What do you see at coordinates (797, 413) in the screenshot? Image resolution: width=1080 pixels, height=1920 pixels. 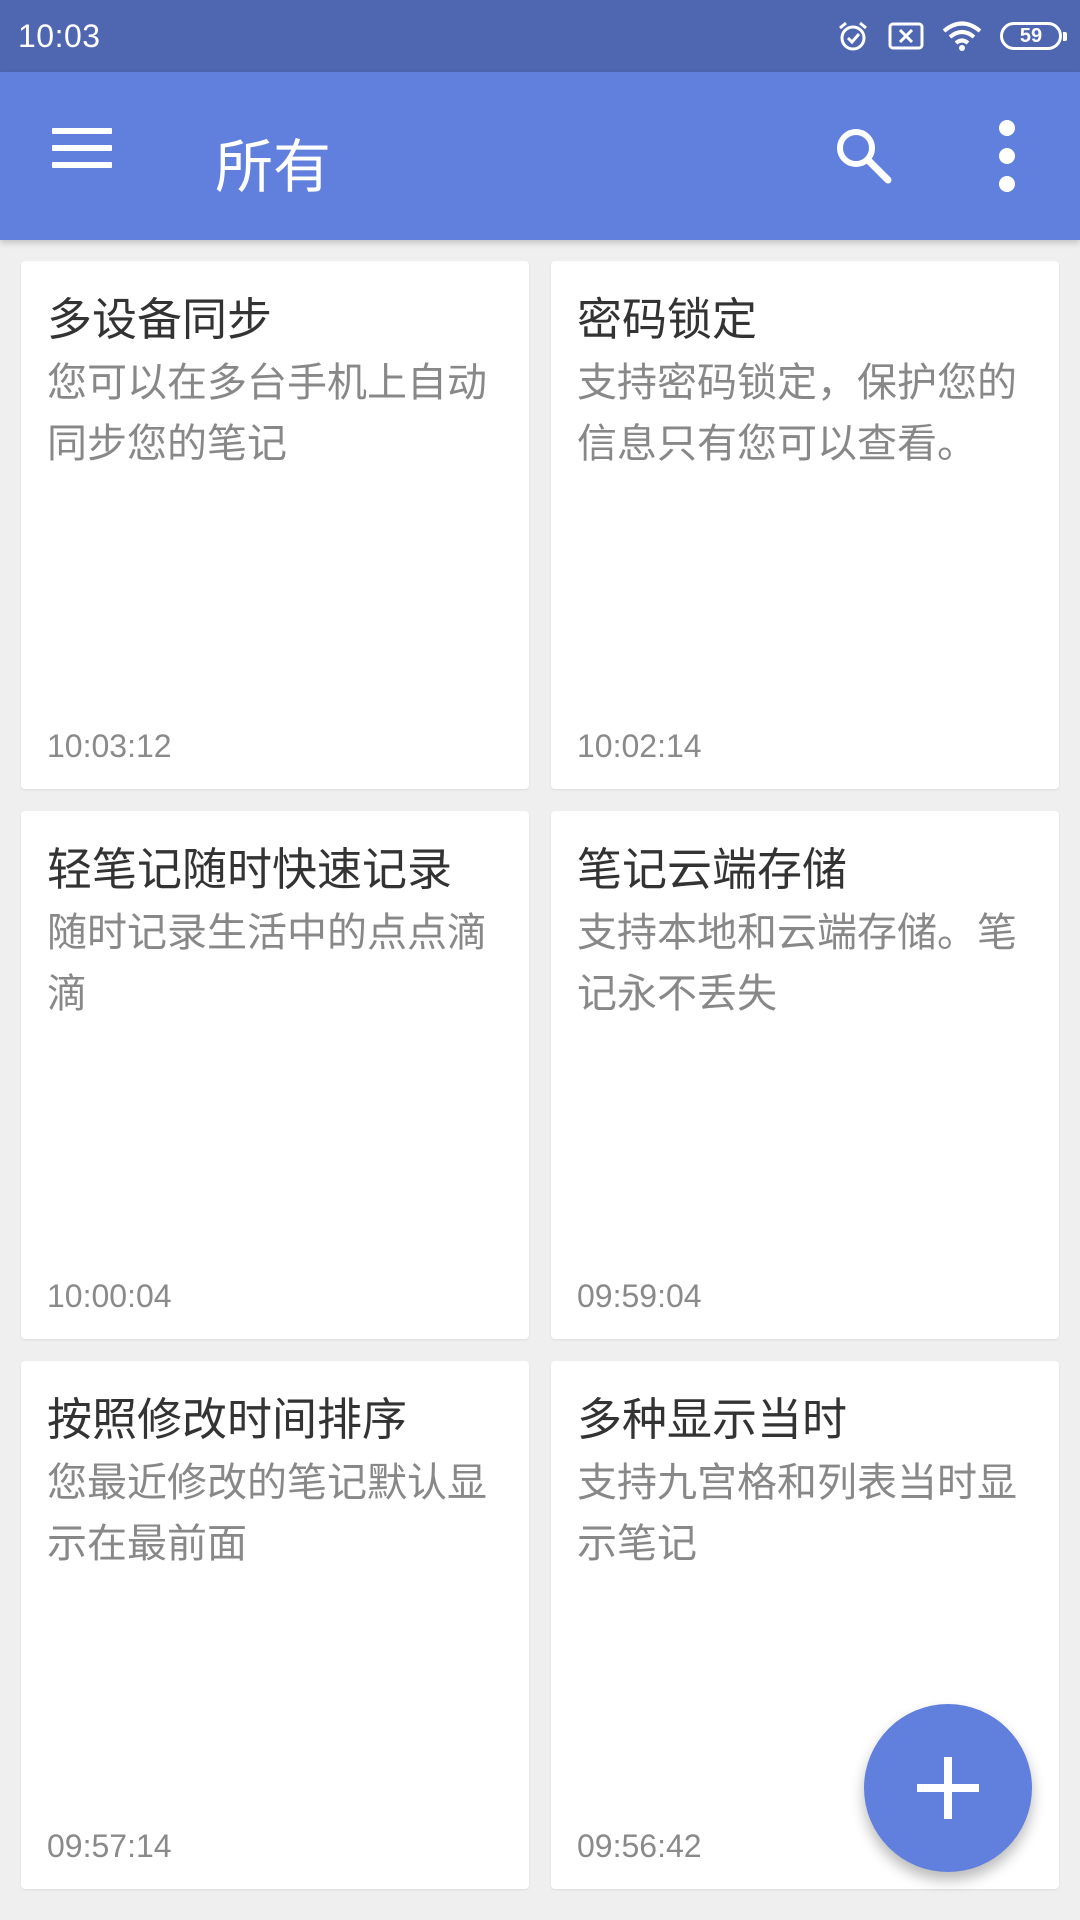 I see `note-body: 支持密码锁定，保护您的信息只有您可以查看。` at bounding box center [797, 413].